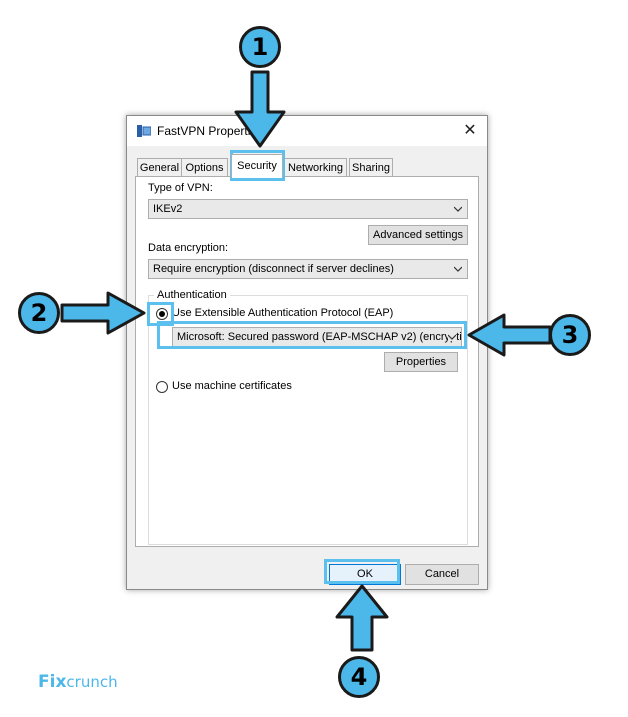 The width and height of the screenshot is (628, 717). I want to click on eap-method-highlight, so click(312, 335).